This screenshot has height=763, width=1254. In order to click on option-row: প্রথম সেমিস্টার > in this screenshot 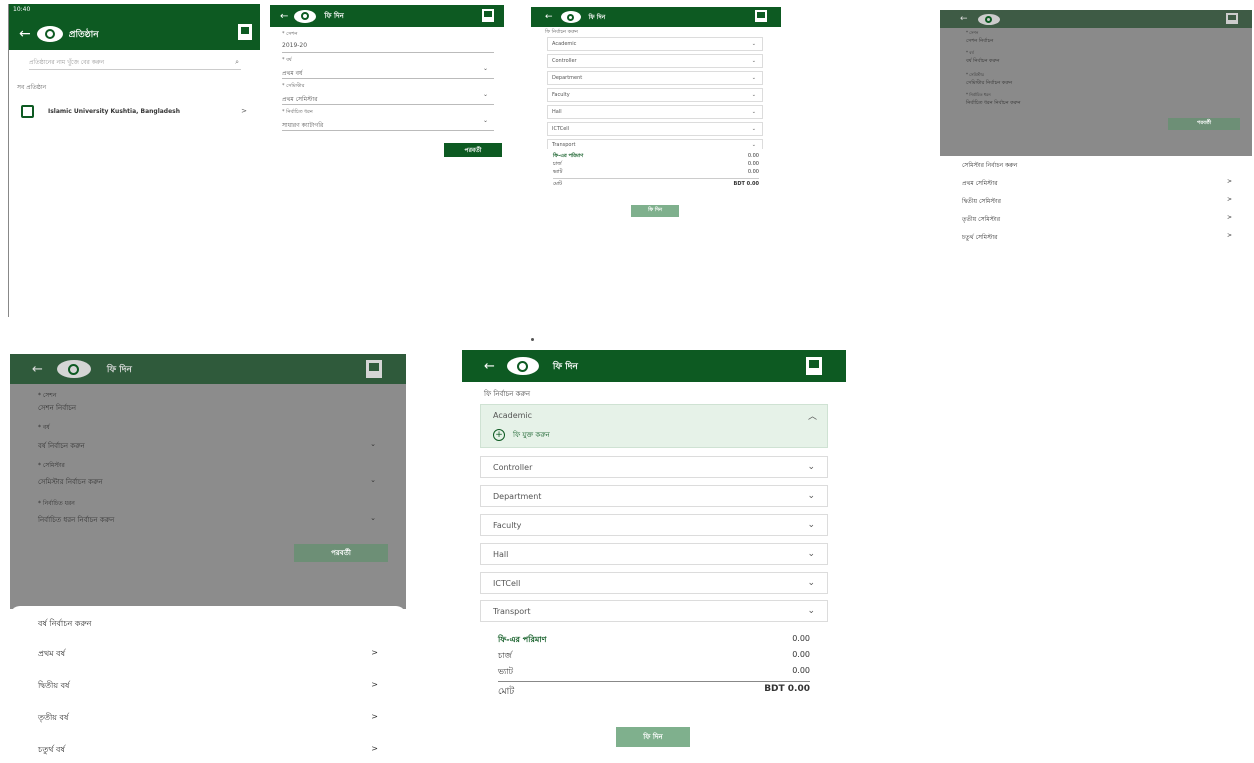, I will do `click(1097, 183)`.